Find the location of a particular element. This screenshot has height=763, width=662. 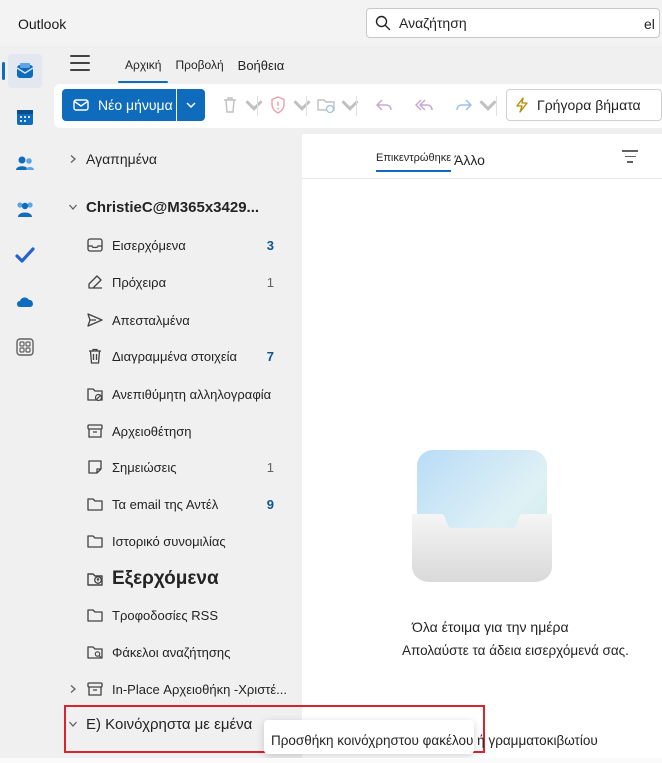

inbox-icon is located at coordinates (95, 245).